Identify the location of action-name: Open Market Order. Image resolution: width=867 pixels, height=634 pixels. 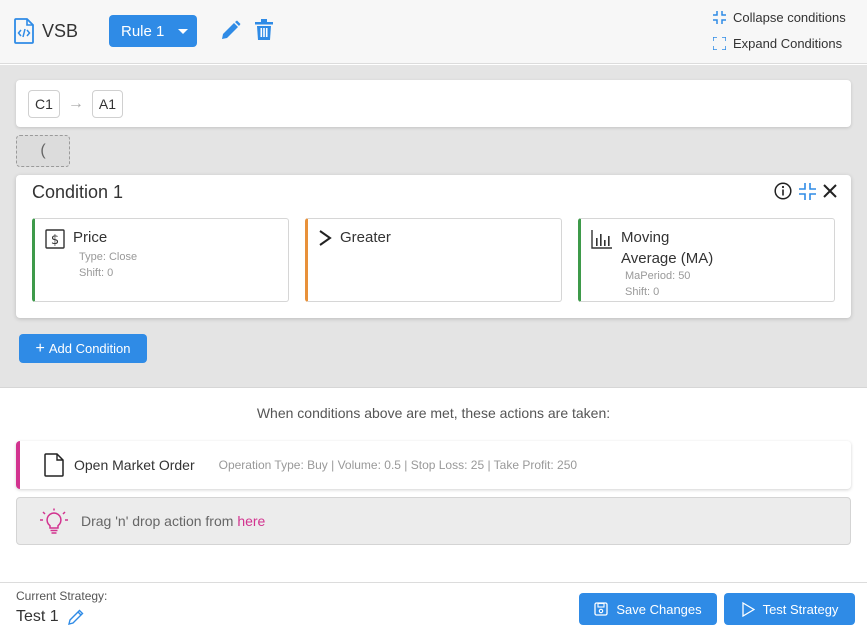
(134, 465).